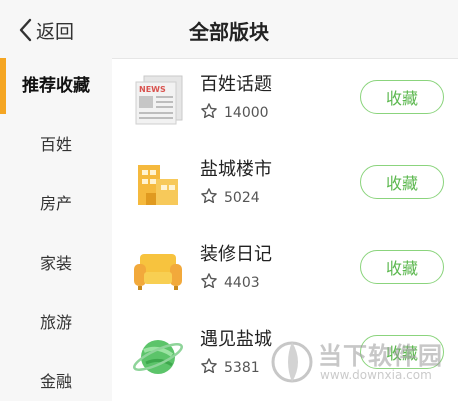 The height and width of the screenshot is (402, 458). Describe the element at coordinates (56, 145) in the screenshot. I see `sidebar-item-baixing: 百姓` at that location.